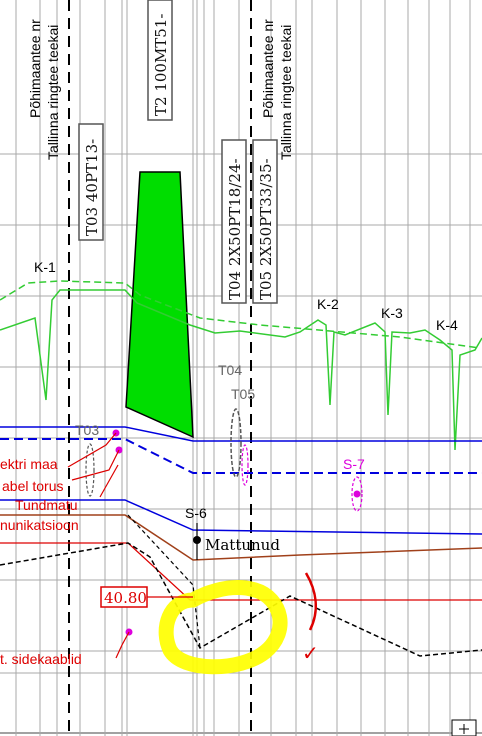 The height and width of the screenshot is (736, 482). Describe the element at coordinates (268, 68) in the screenshot. I see `road-label-right-1: Põhimaantee nr` at that location.